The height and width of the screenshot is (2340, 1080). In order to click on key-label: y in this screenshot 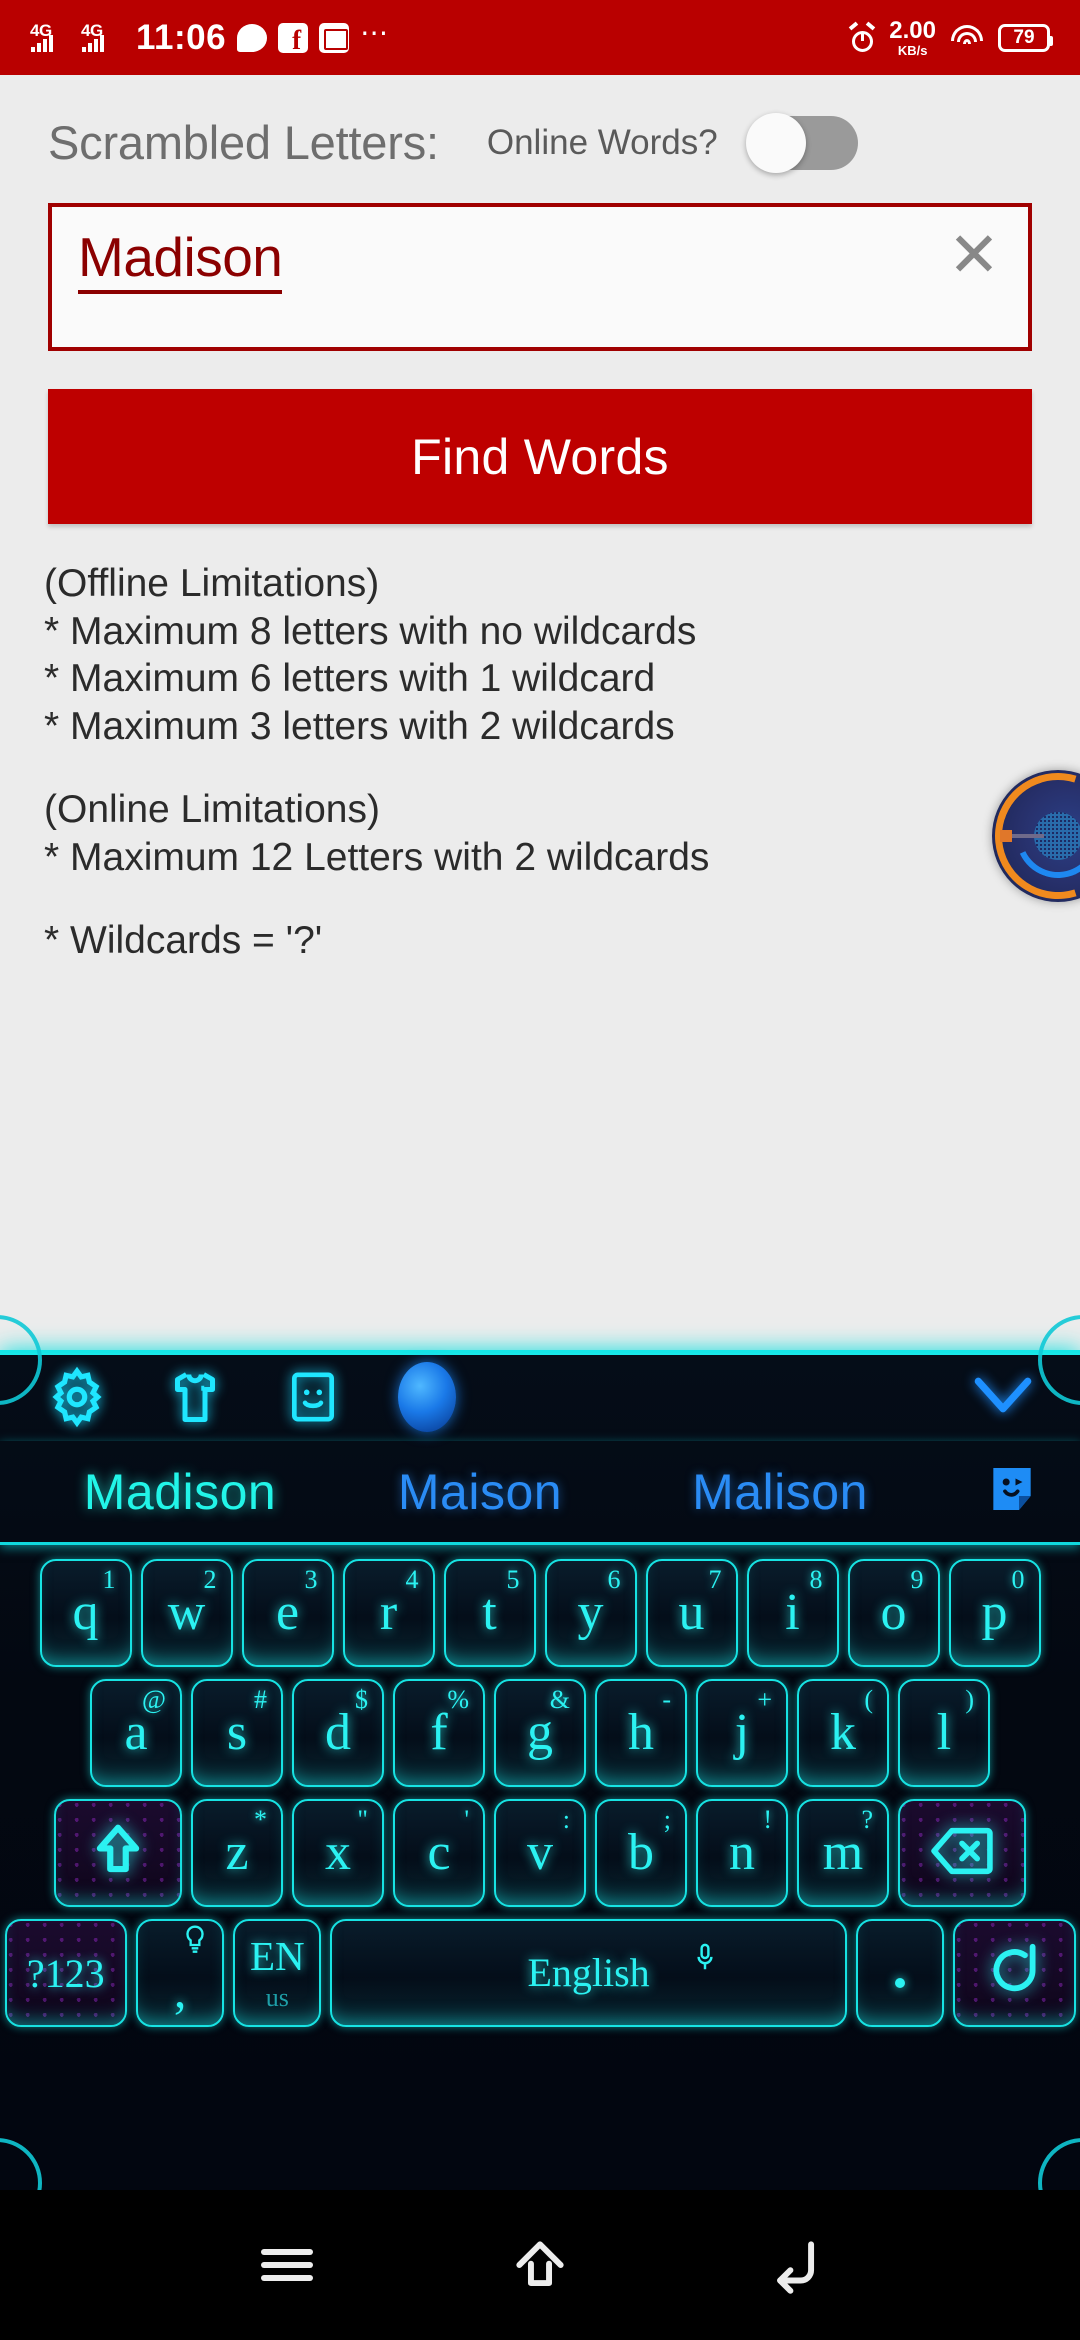, I will do `click(590, 1612)`.